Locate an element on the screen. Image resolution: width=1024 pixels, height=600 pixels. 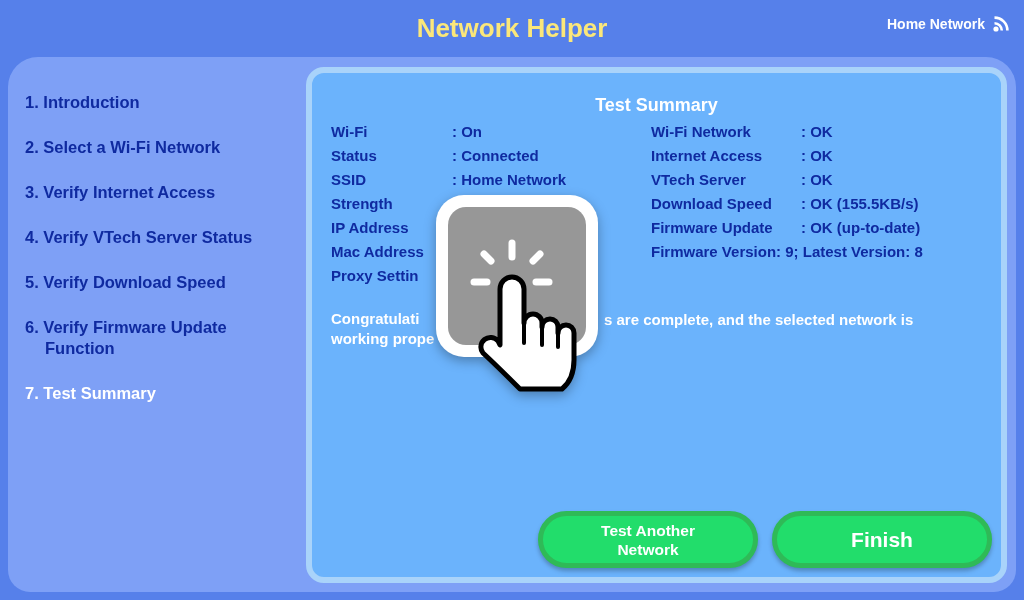
check-label: Firmware Update is located at coordinates (712, 227).